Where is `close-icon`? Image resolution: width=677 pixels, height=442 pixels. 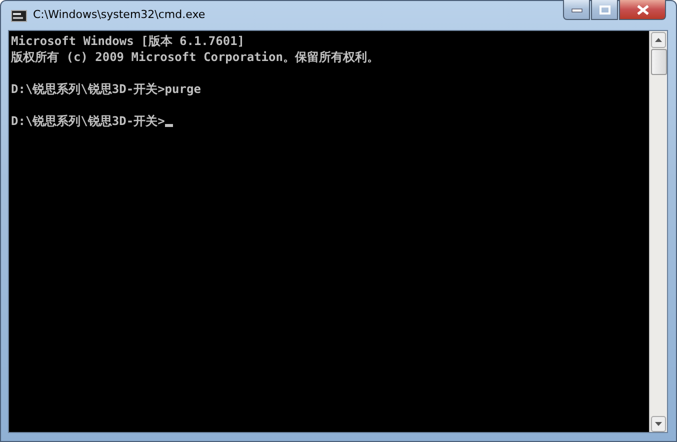
close-icon is located at coordinates (643, 9).